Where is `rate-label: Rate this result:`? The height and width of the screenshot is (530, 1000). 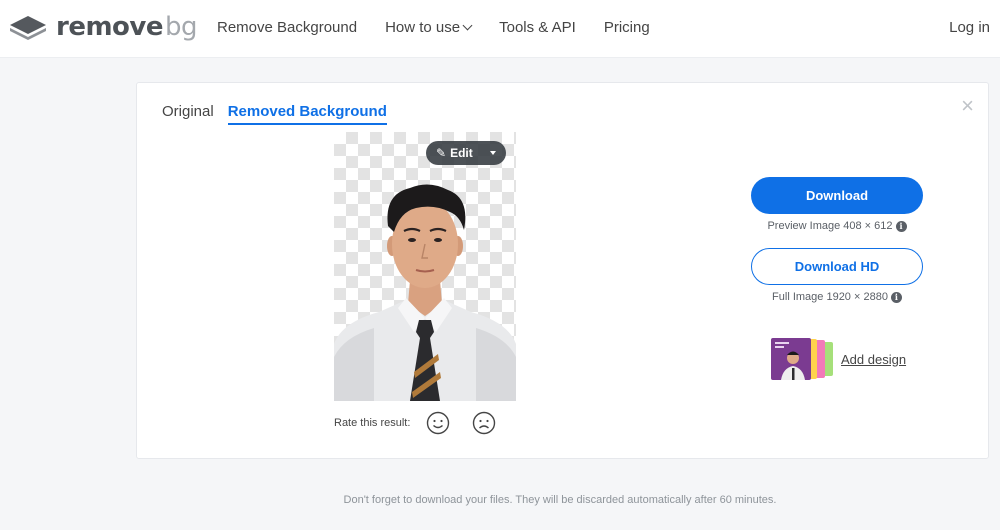 rate-label: Rate this result: is located at coordinates (372, 423).